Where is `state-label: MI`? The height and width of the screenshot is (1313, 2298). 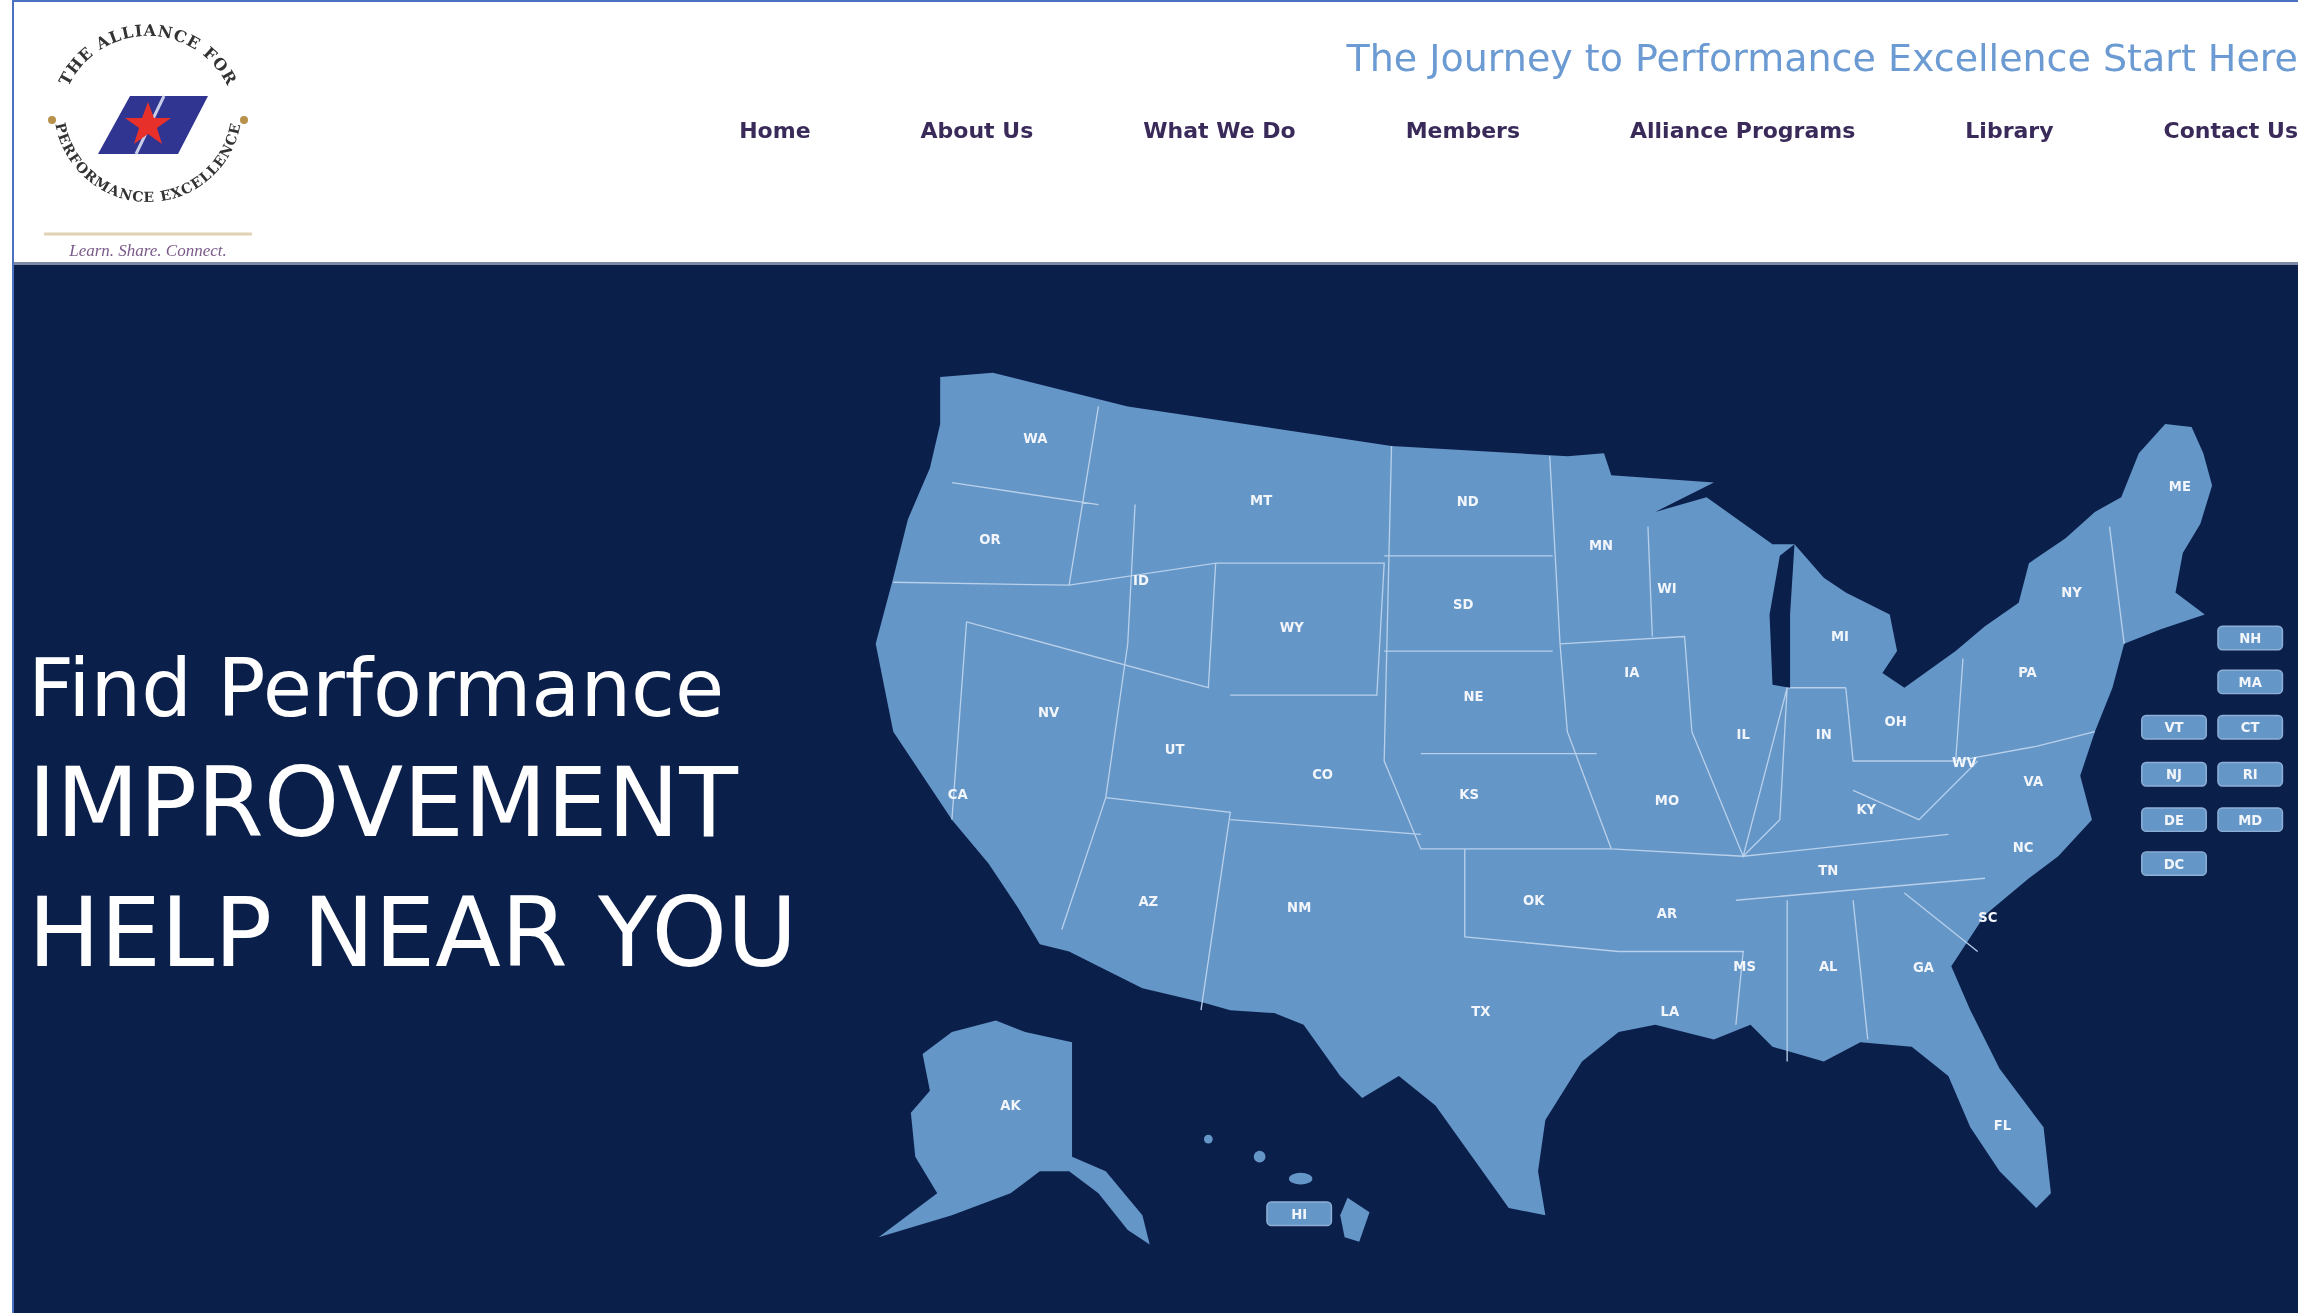 state-label: MI is located at coordinates (1839, 636).